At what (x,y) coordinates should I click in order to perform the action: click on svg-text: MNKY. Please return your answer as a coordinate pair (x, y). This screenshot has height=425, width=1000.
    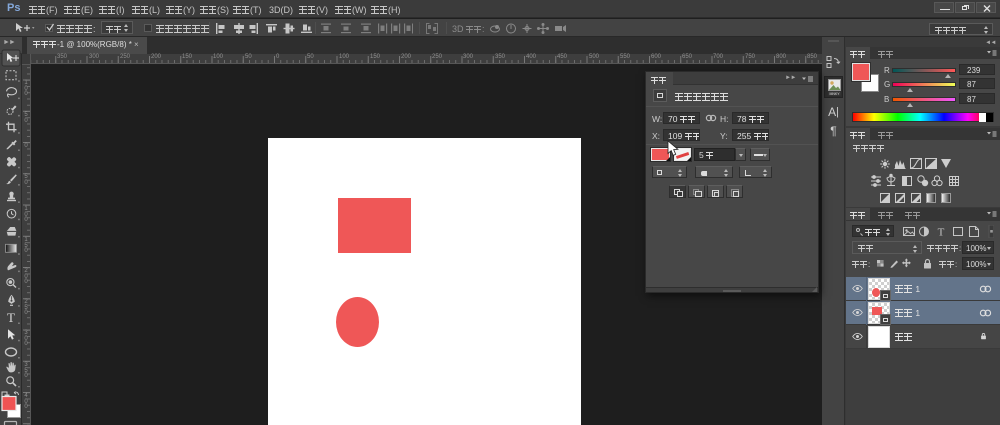
    Looking at the image, I should click on (834, 94).